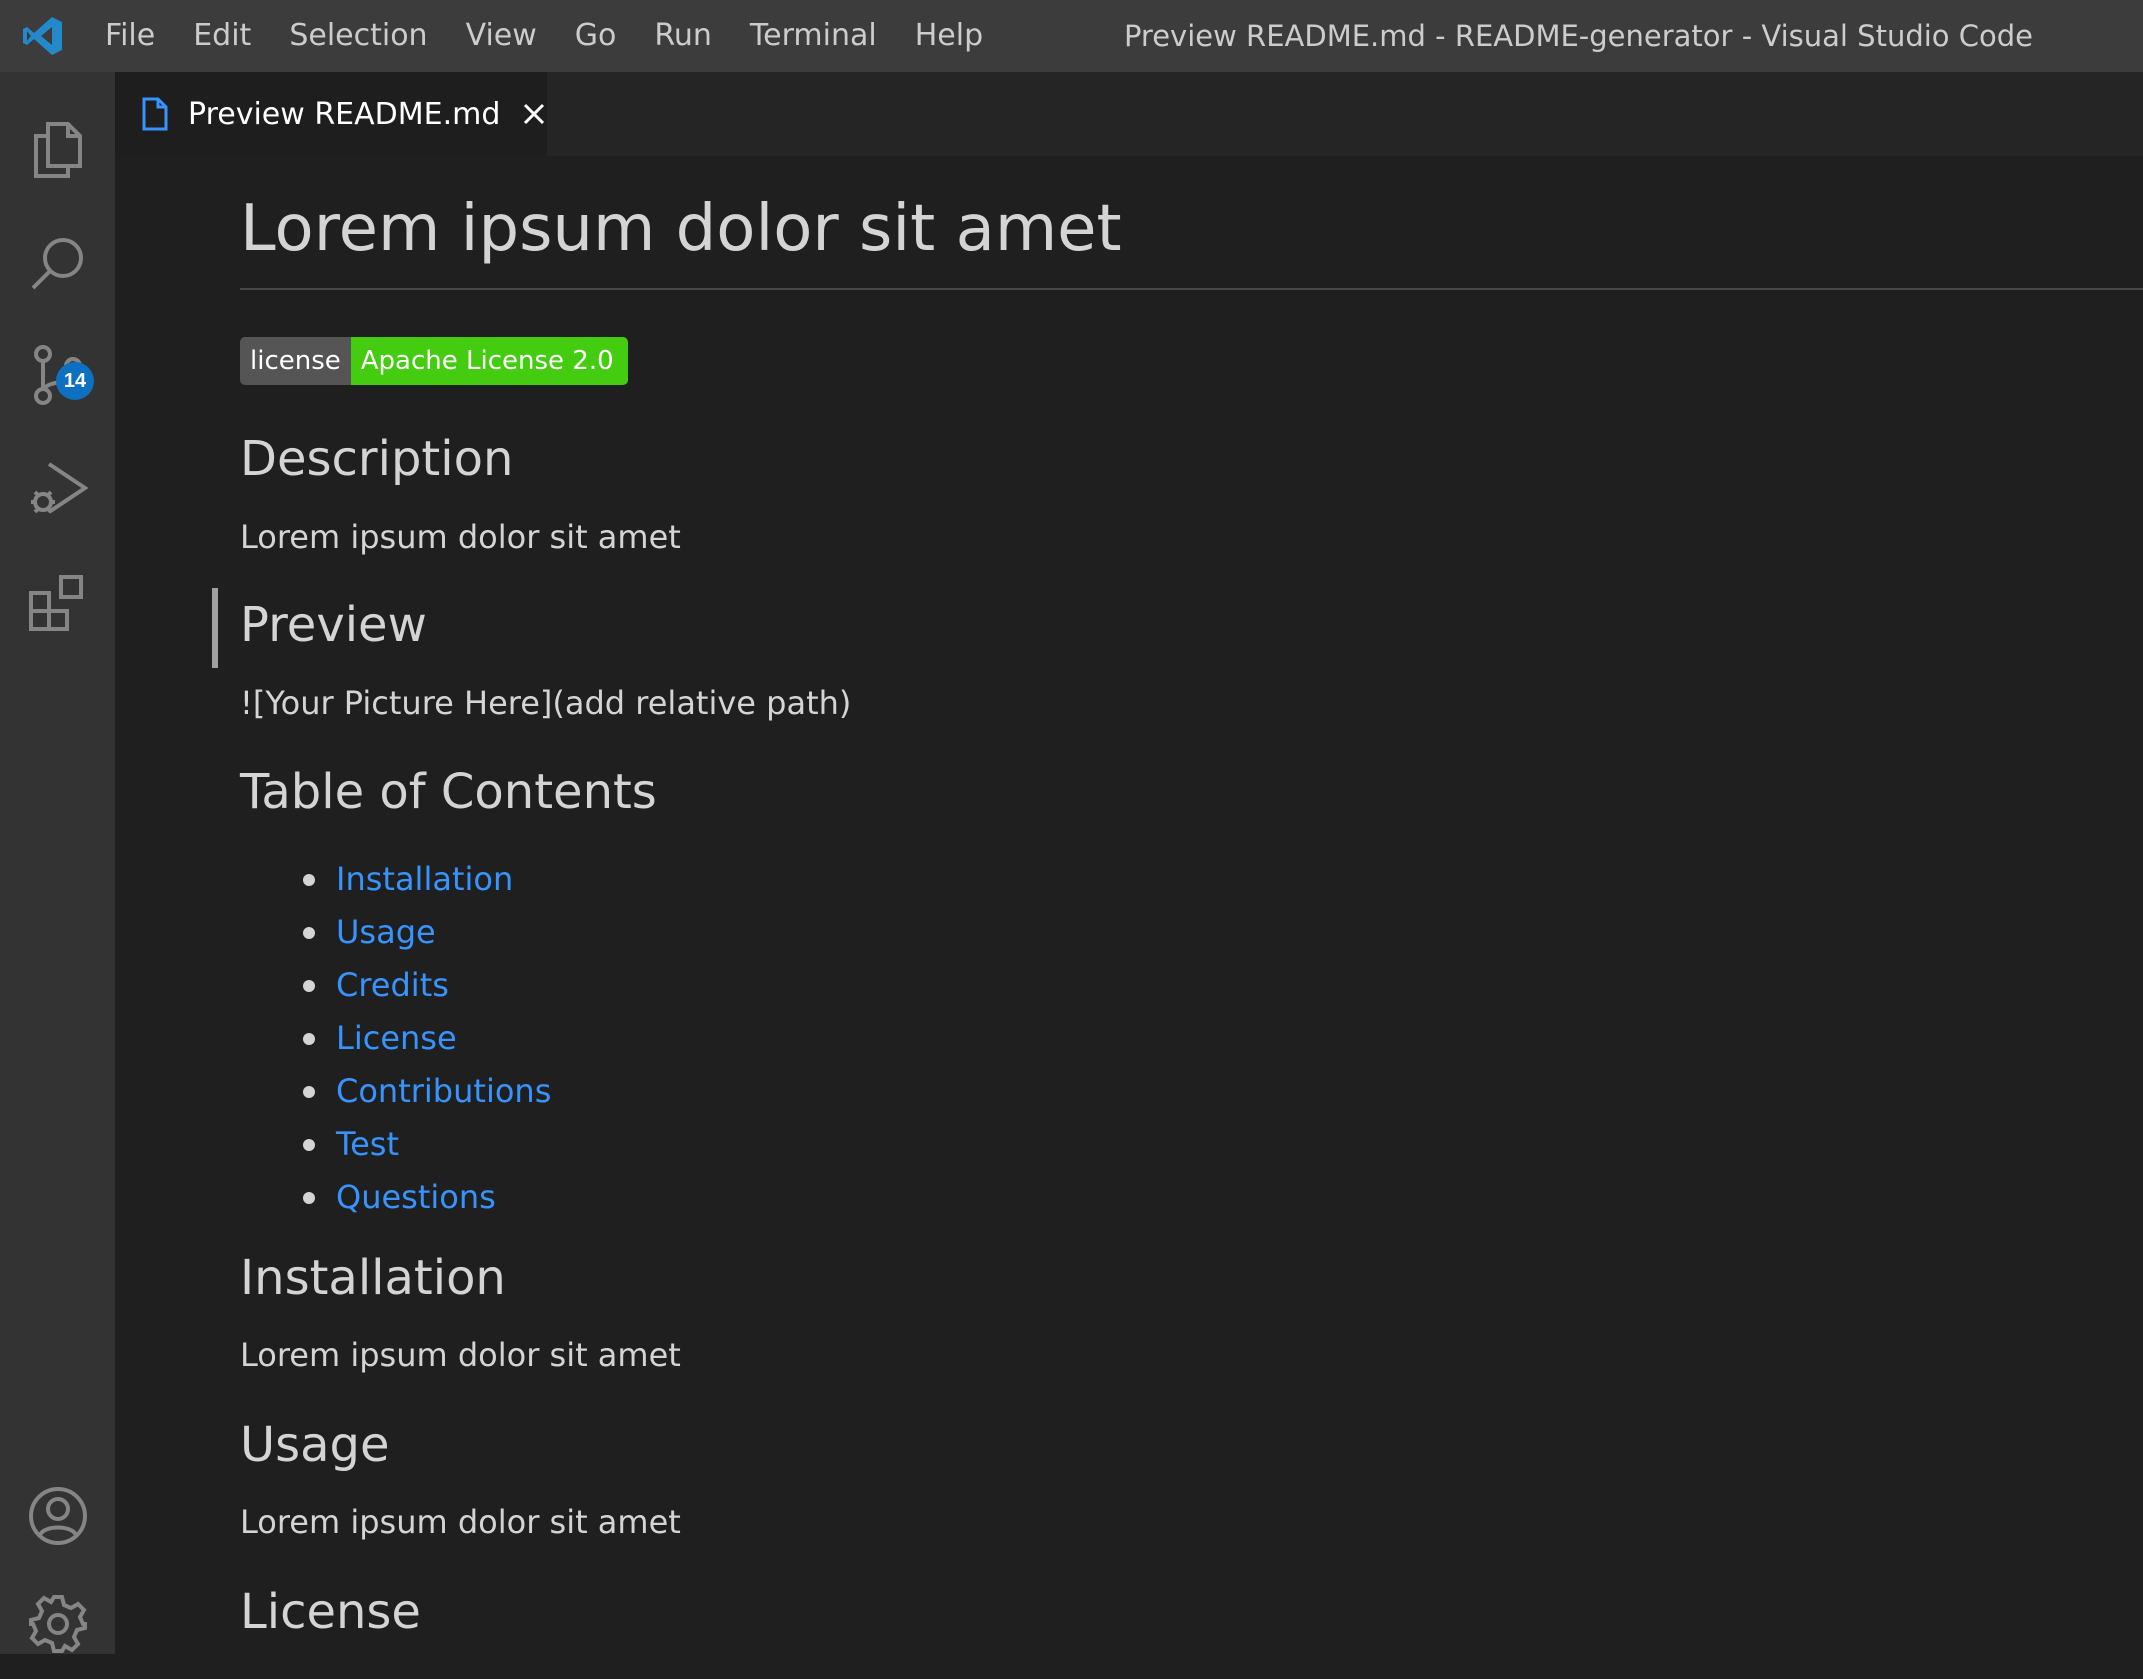  Describe the element at coordinates (330, 1612) in the screenshot. I see `license-heading: License` at that location.